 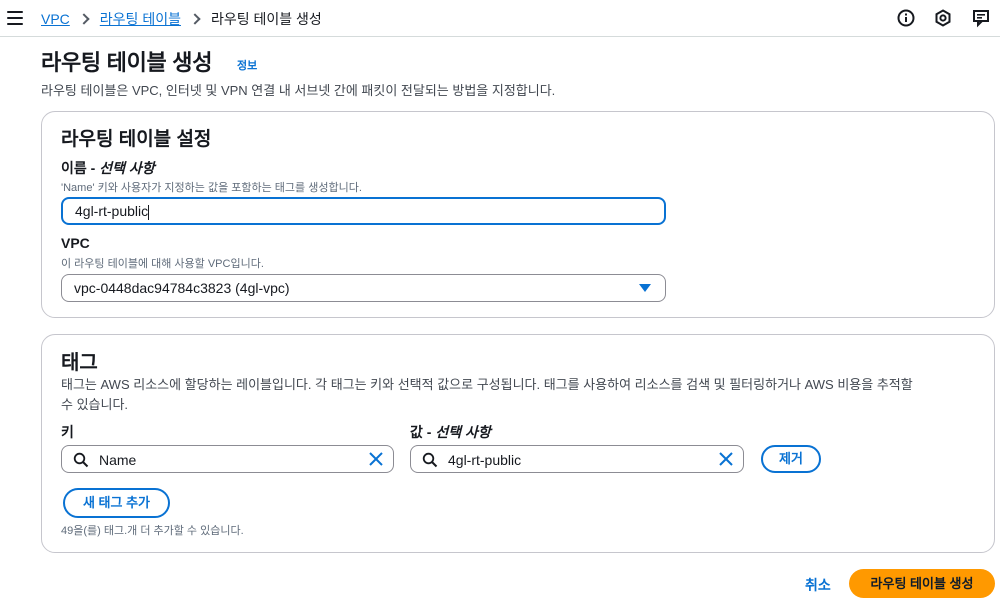 What do you see at coordinates (152, 531) in the screenshot?
I see `tag-limit-text: 49을(를) 태그.개 더 추가할 수 있습니다.` at bounding box center [152, 531].